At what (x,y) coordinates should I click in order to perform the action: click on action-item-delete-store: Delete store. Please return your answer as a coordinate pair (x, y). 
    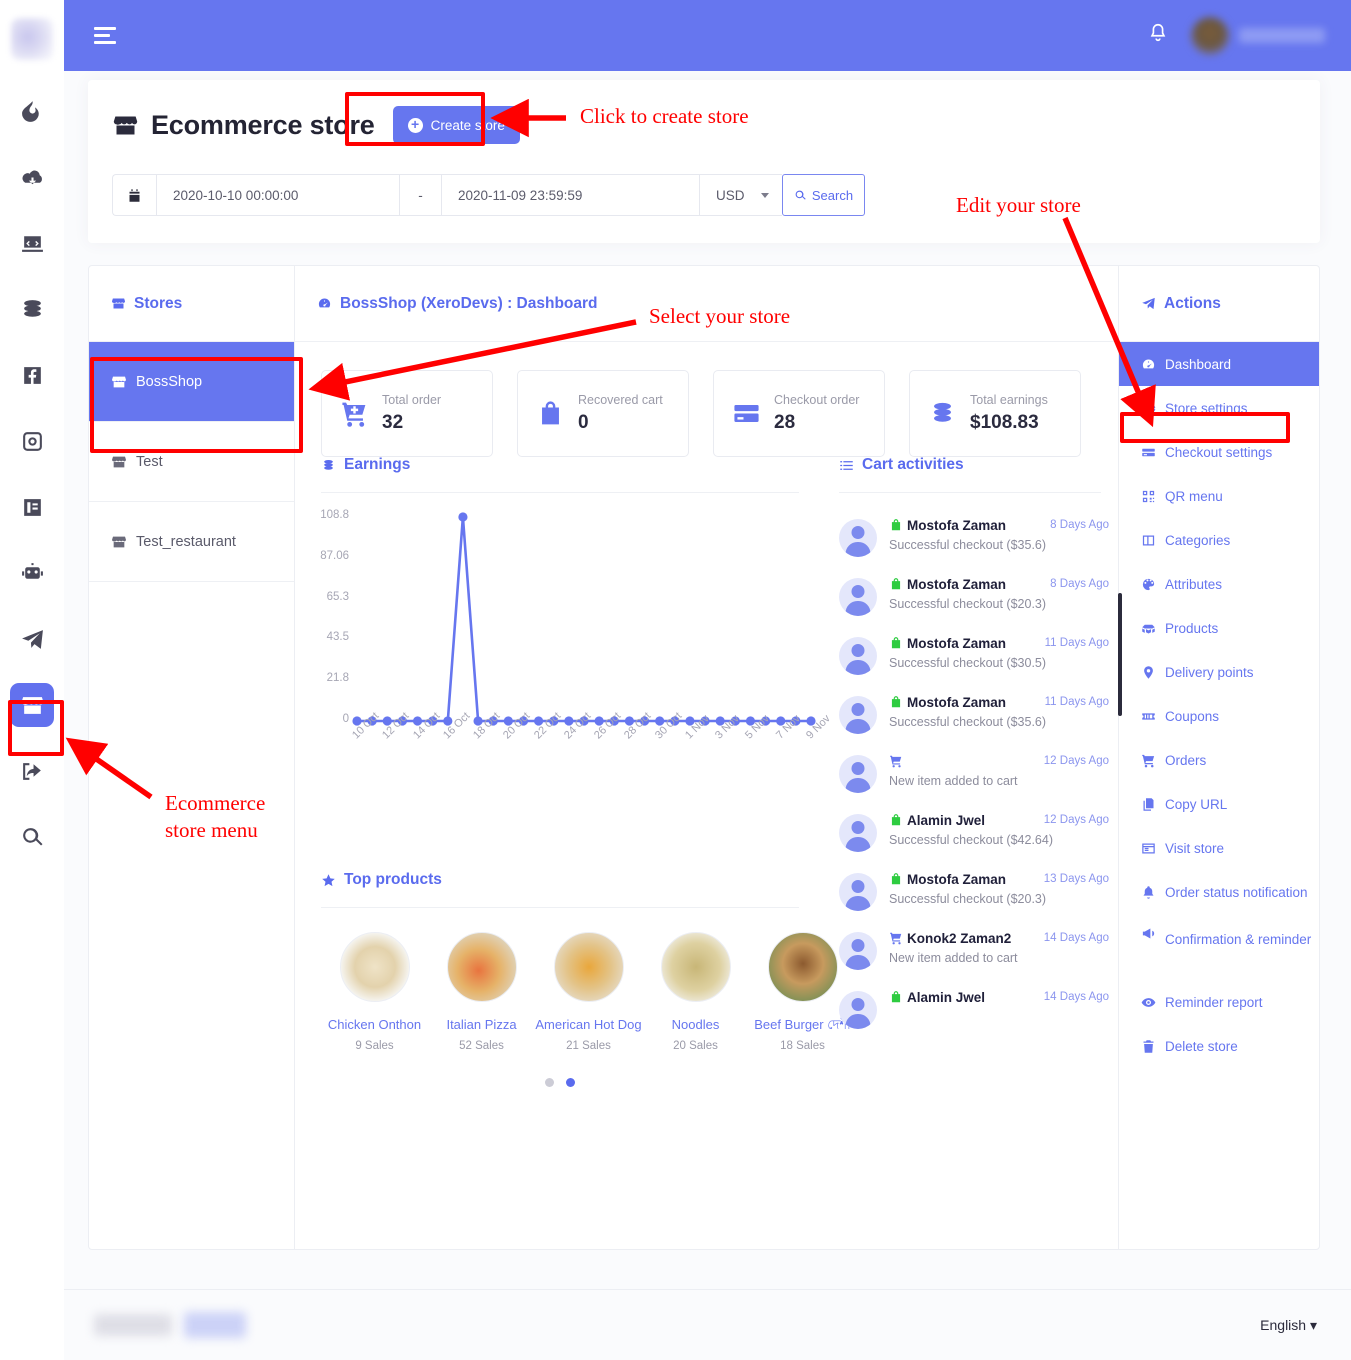
    Looking at the image, I should click on (1219, 1046).